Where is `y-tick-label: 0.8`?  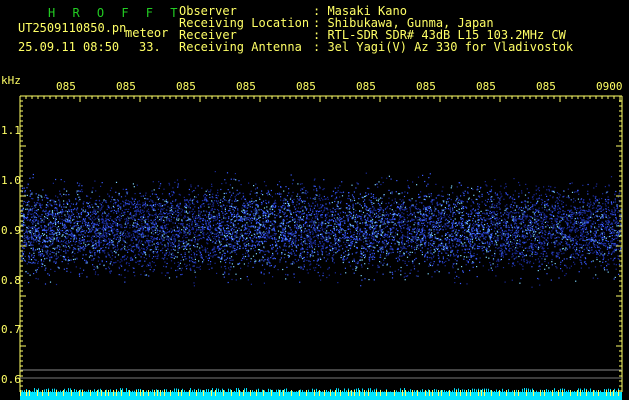 y-tick-label: 0.8 is located at coordinates (11, 280).